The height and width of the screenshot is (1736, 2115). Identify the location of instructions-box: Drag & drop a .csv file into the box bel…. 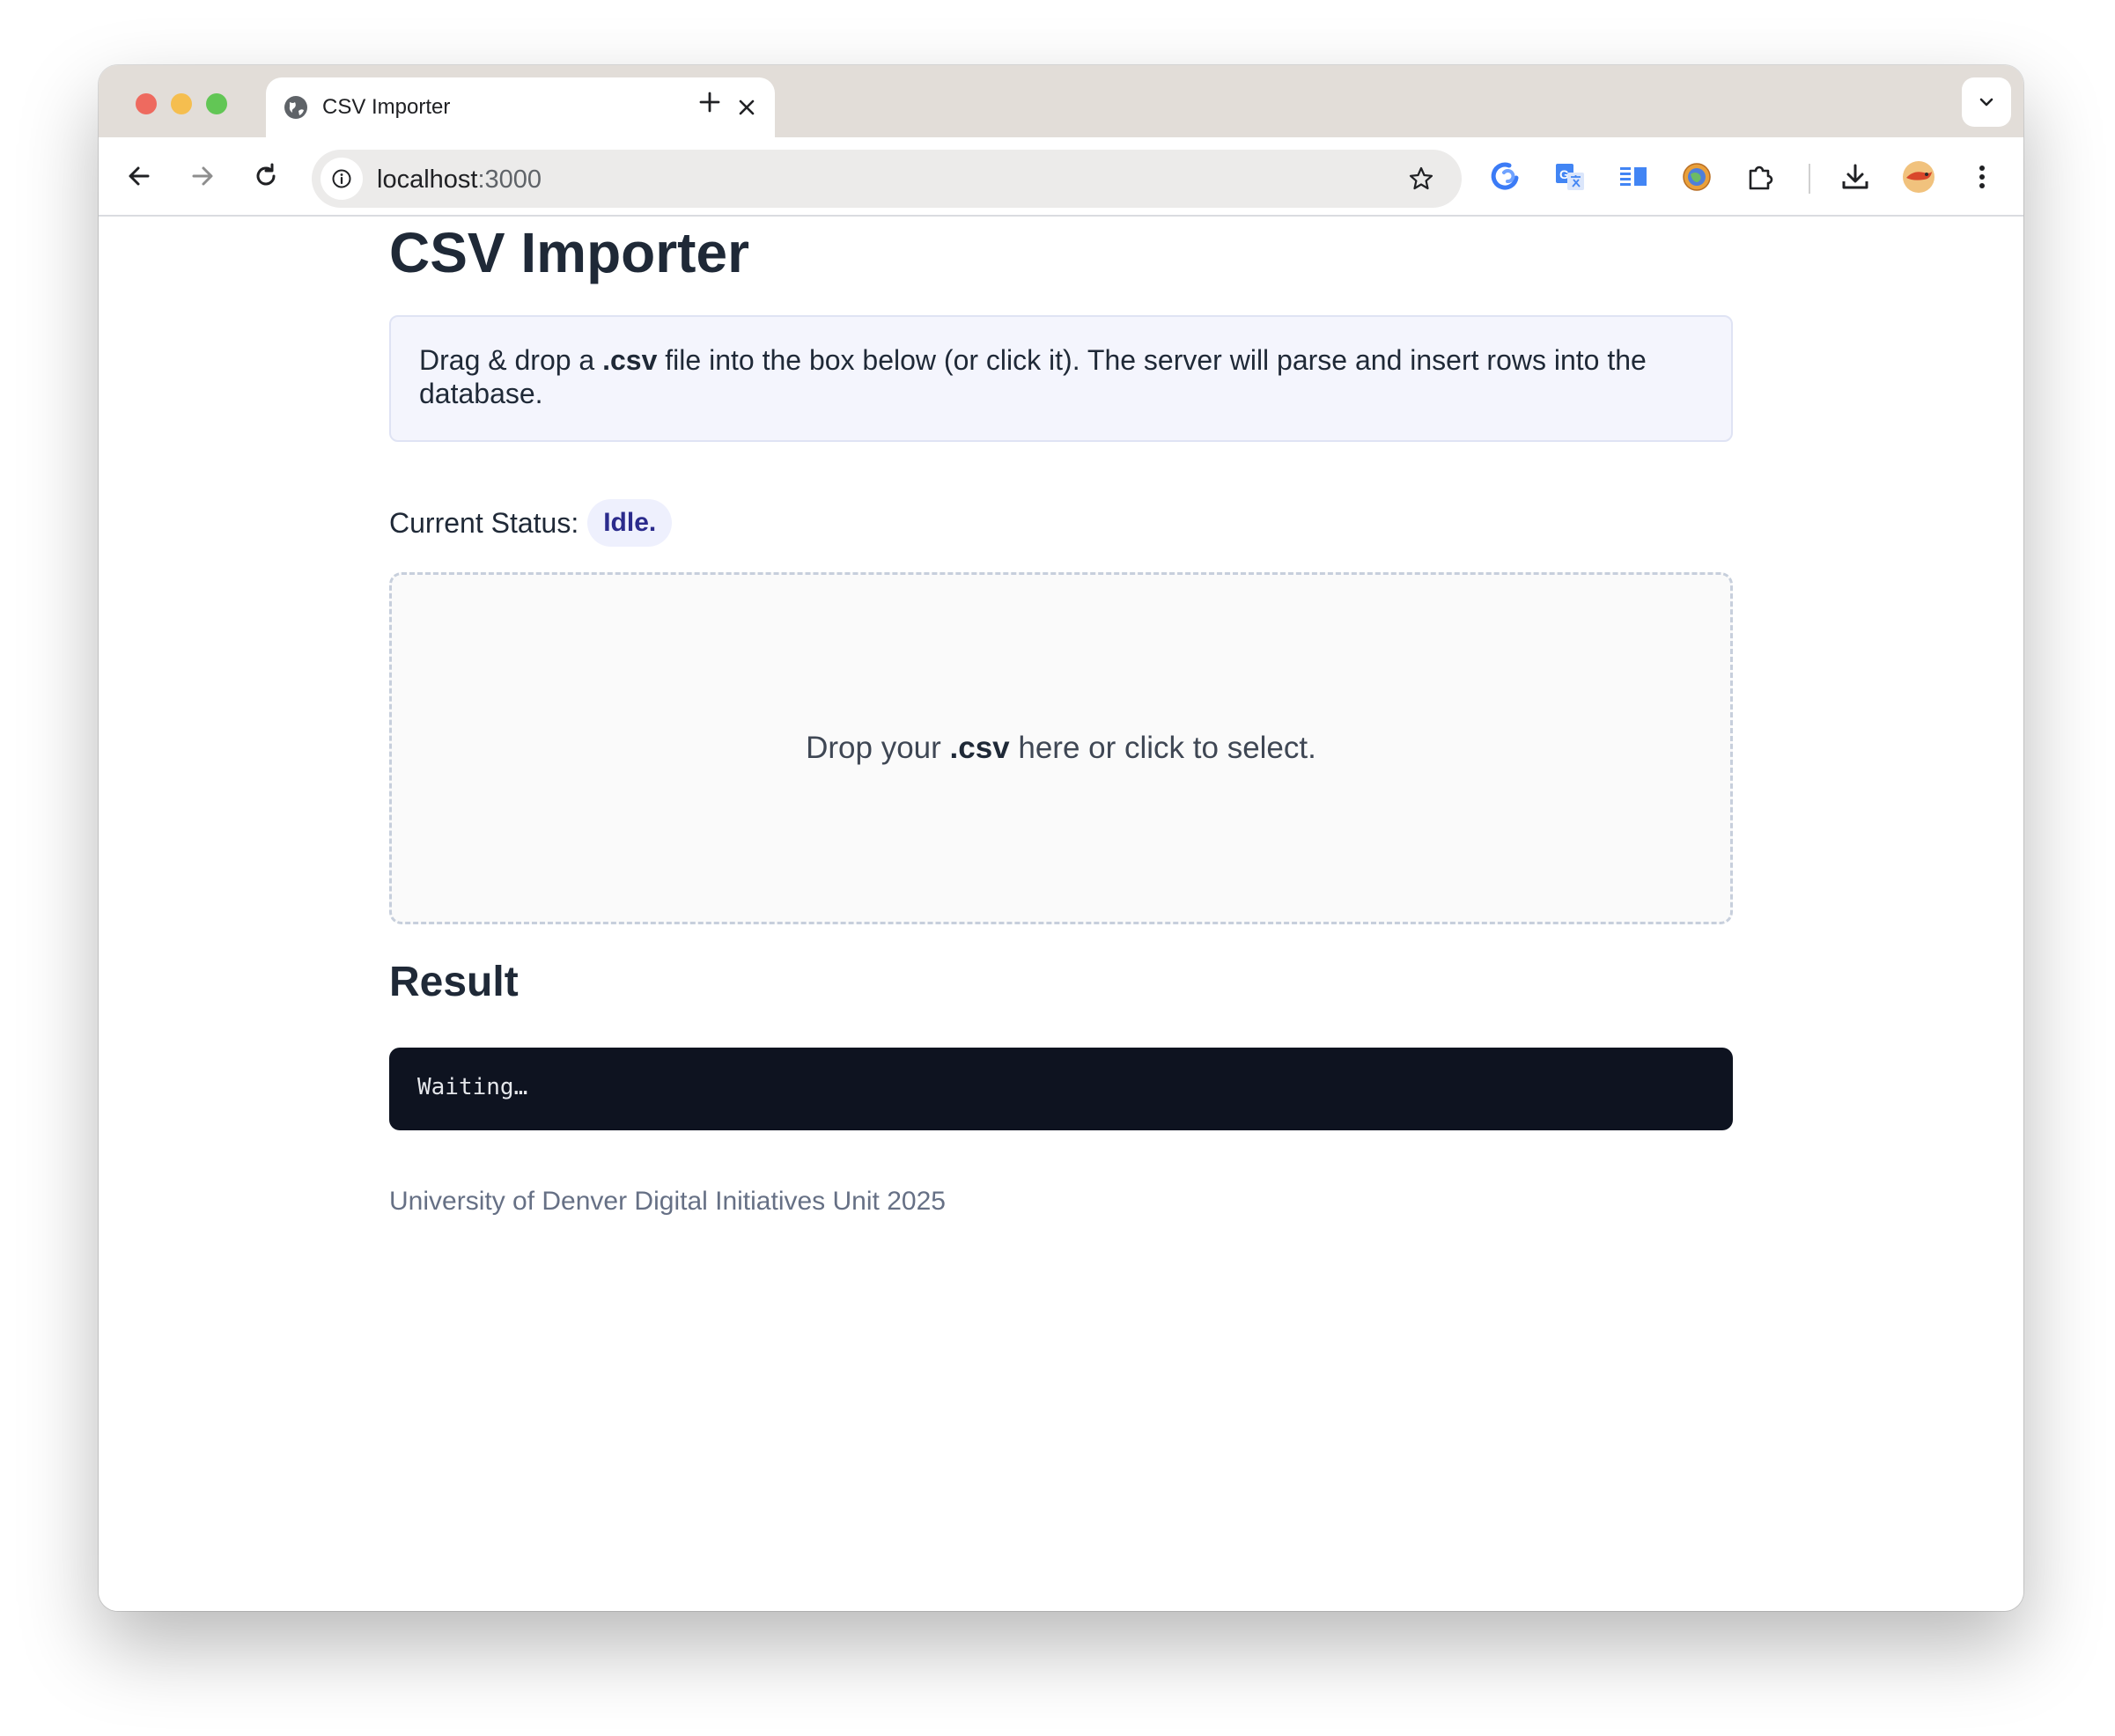
(1061, 378).